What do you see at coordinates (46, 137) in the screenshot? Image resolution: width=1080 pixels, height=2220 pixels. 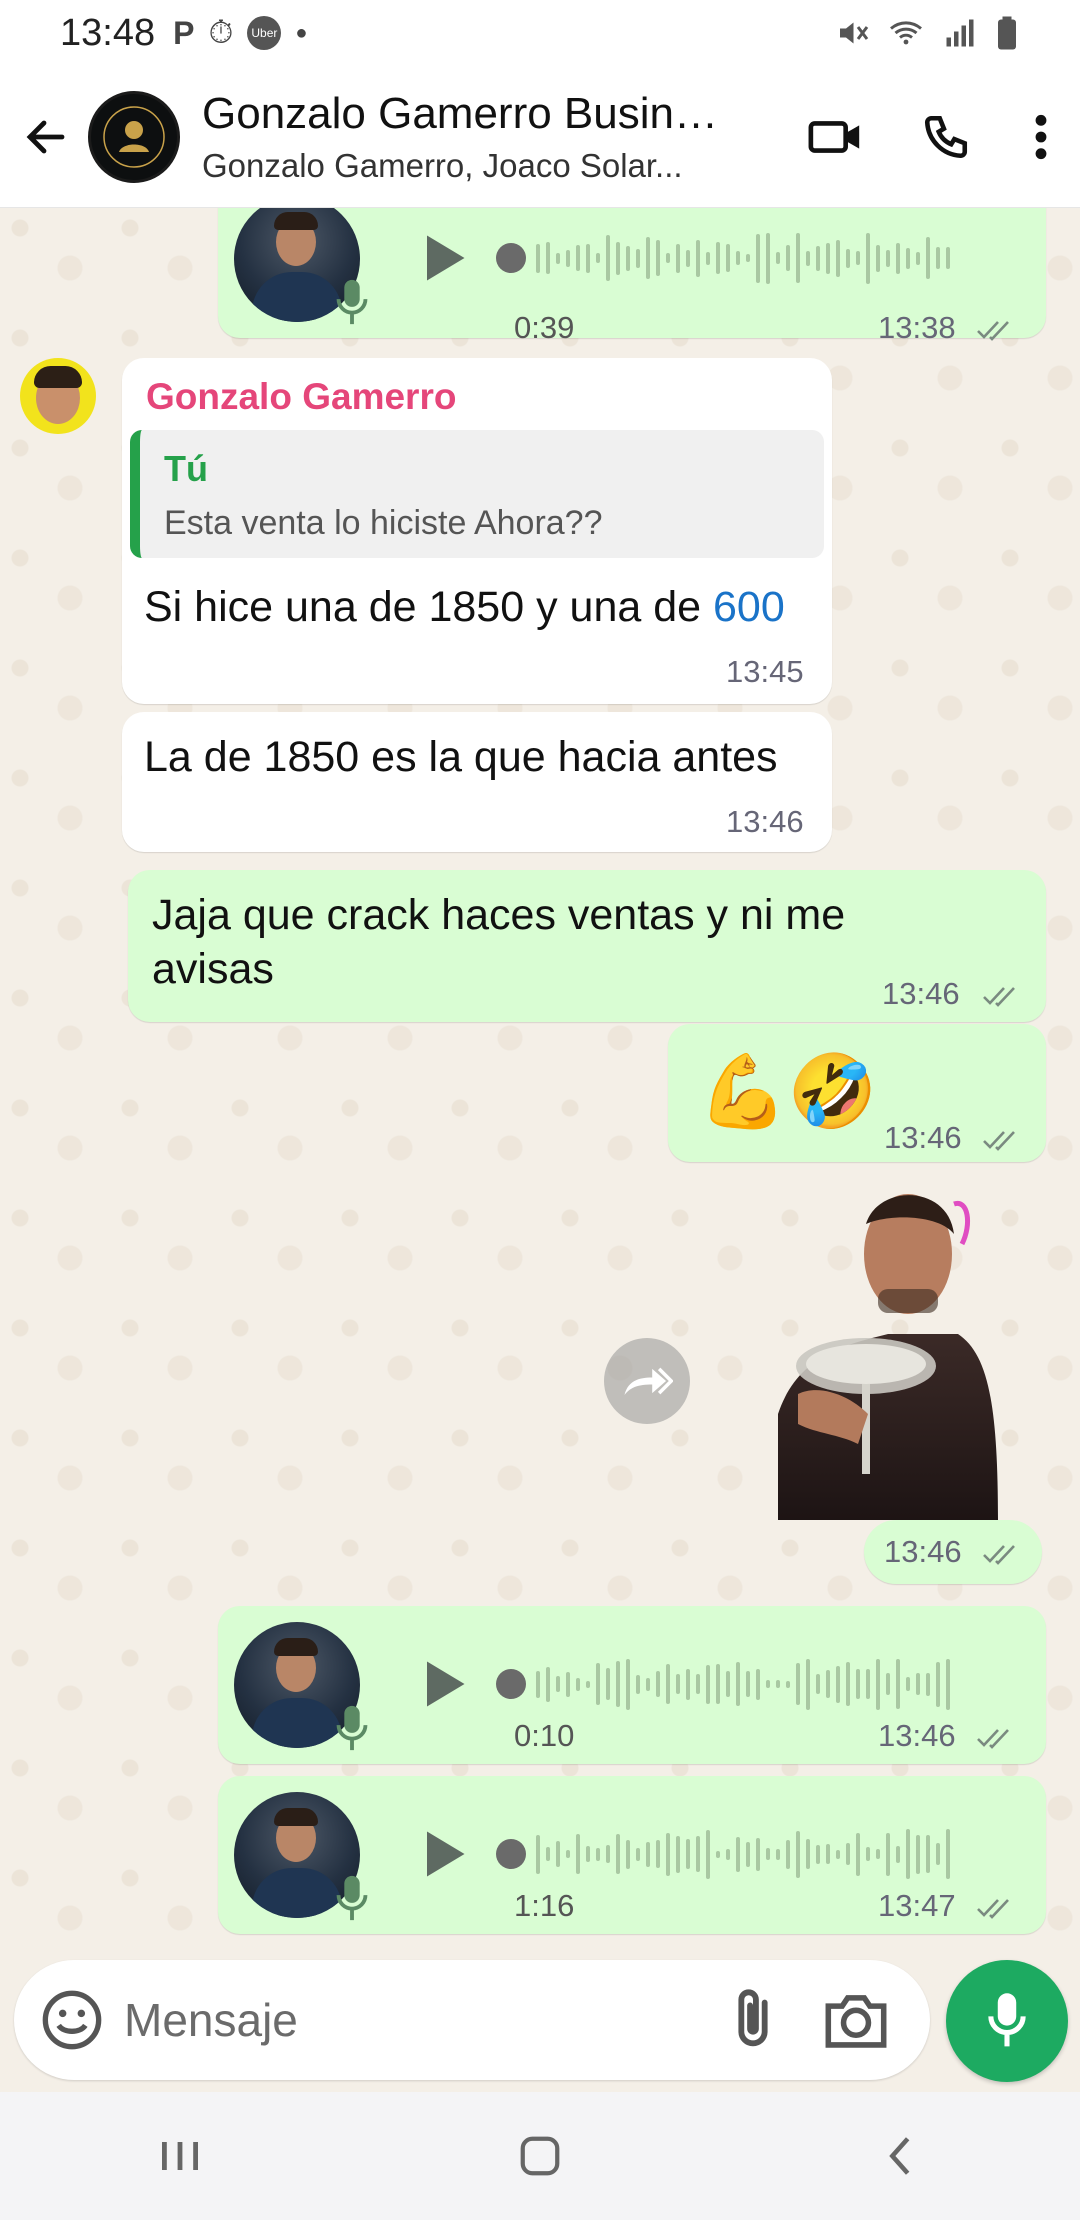 I see `back-arrow-icon` at bounding box center [46, 137].